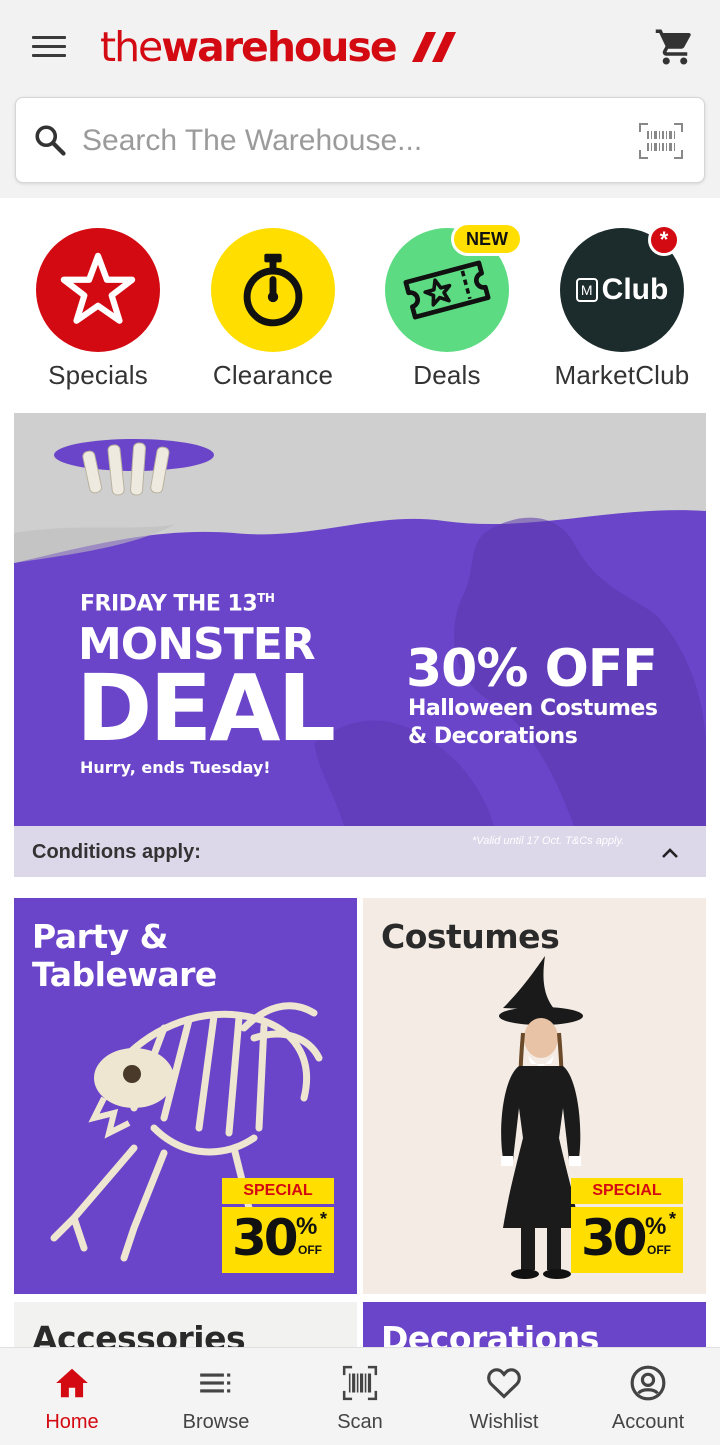 This screenshot has width=720, height=1445. I want to click on logo-brand: warehouse, so click(279, 47).